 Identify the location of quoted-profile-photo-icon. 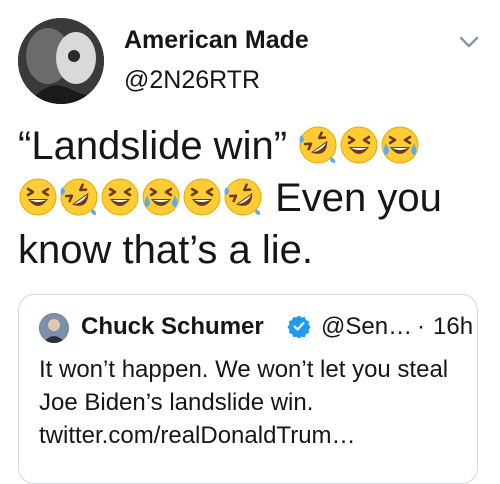
(54, 328).